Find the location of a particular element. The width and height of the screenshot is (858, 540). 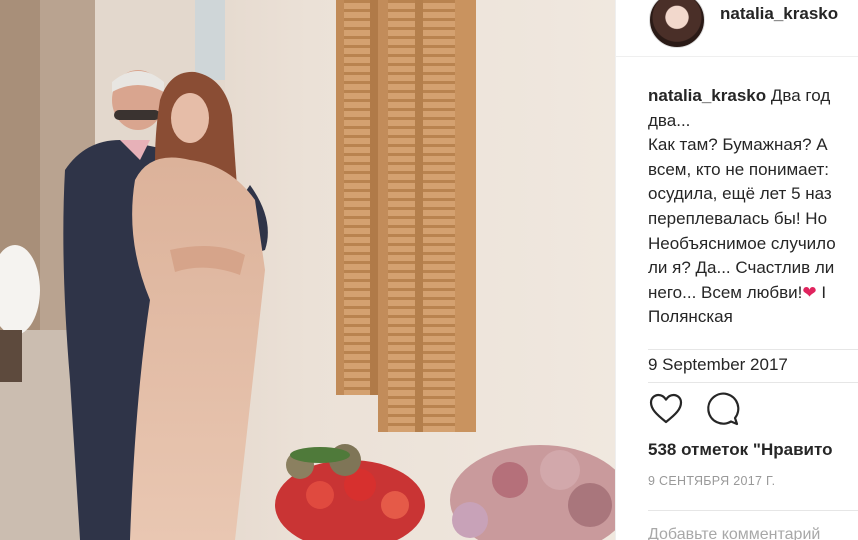

caption-line: natalia_krasko Два год is located at coordinates (739, 95).